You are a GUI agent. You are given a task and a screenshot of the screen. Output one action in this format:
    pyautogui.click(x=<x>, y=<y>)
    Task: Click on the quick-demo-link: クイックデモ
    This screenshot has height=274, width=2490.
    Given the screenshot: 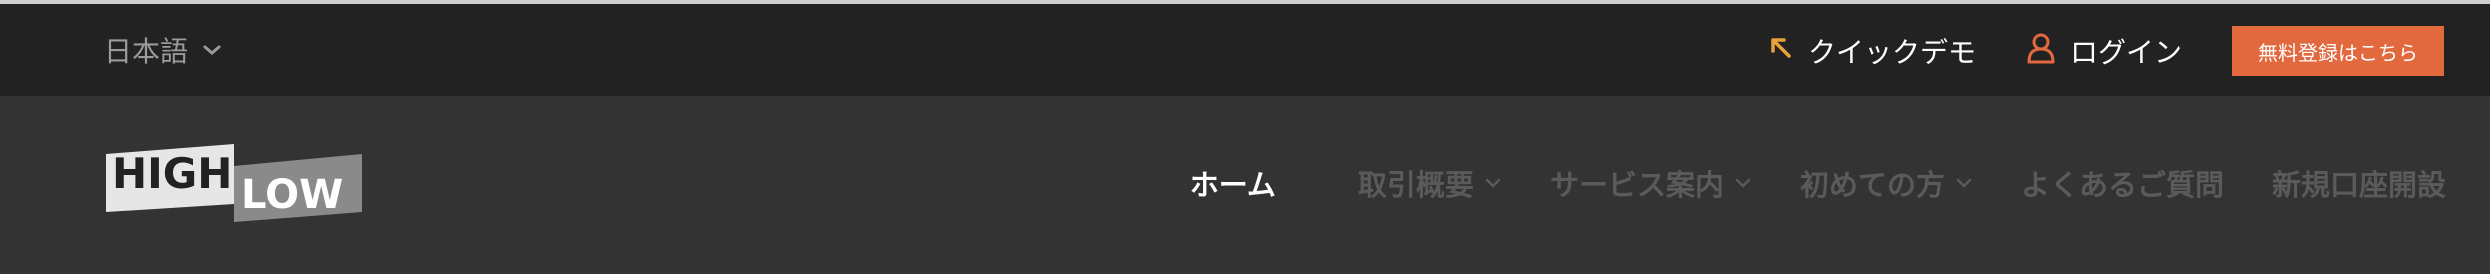 What is the action you would take?
    pyautogui.click(x=1872, y=51)
    